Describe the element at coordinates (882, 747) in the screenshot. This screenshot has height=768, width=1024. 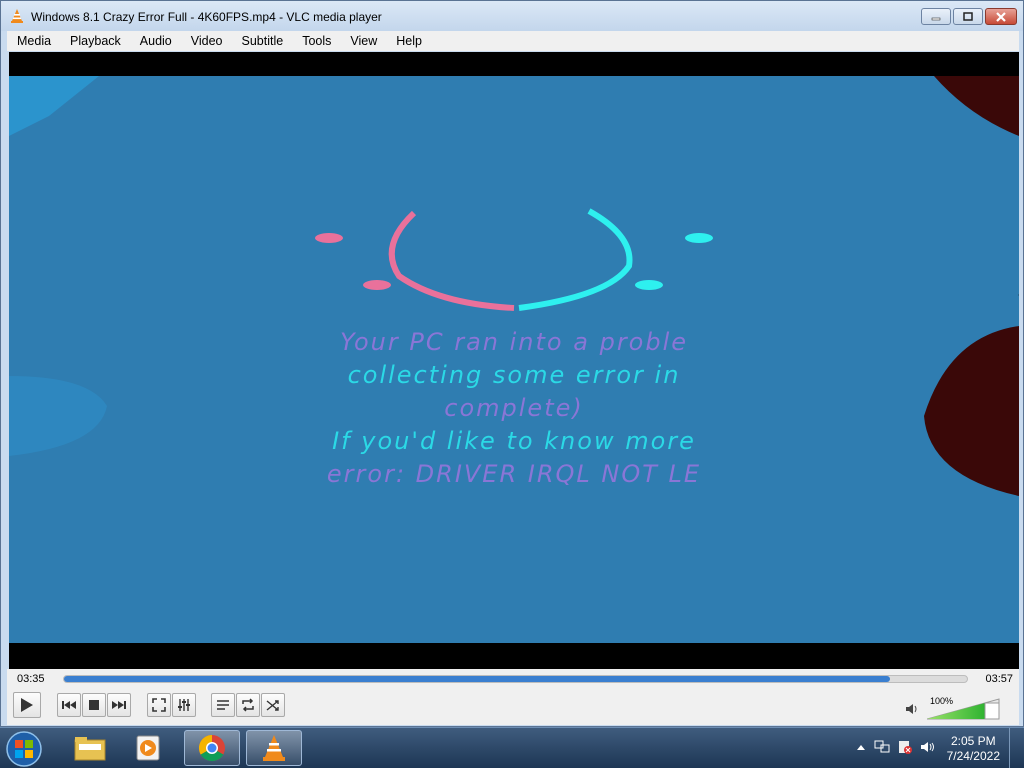
I see `network-icon` at that location.